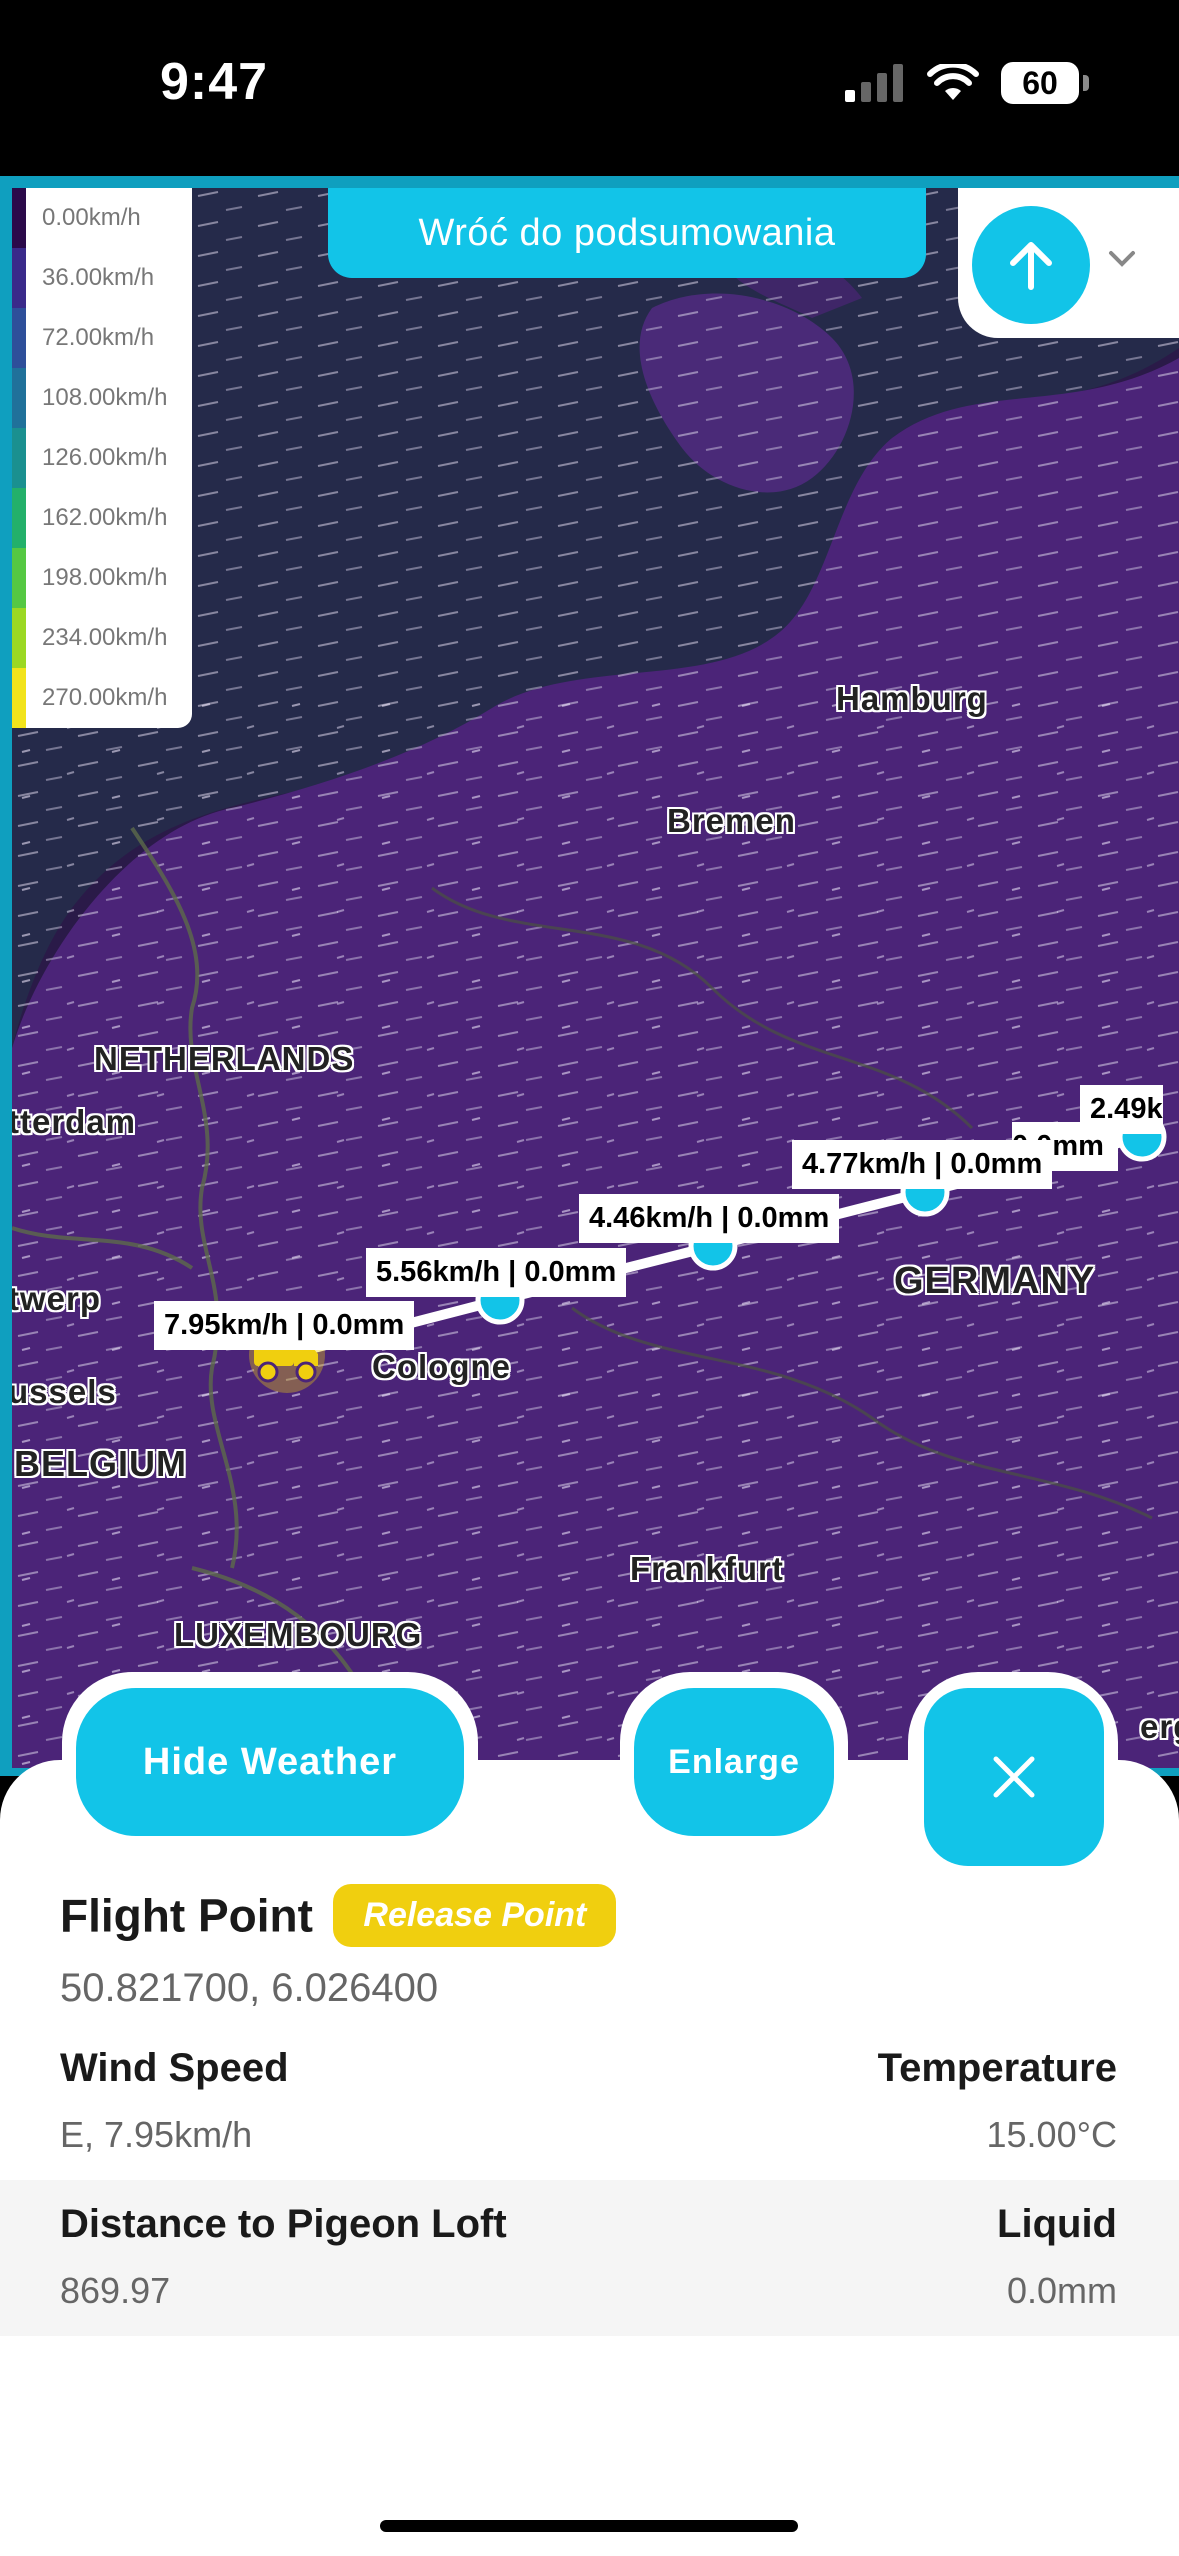 Image resolution: width=1179 pixels, height=2556 pixels. What do you see at coordinates (475, 1915) in the screenshot?
I see `release-point-badge: Release Point` at bounding box center [475, 1915].